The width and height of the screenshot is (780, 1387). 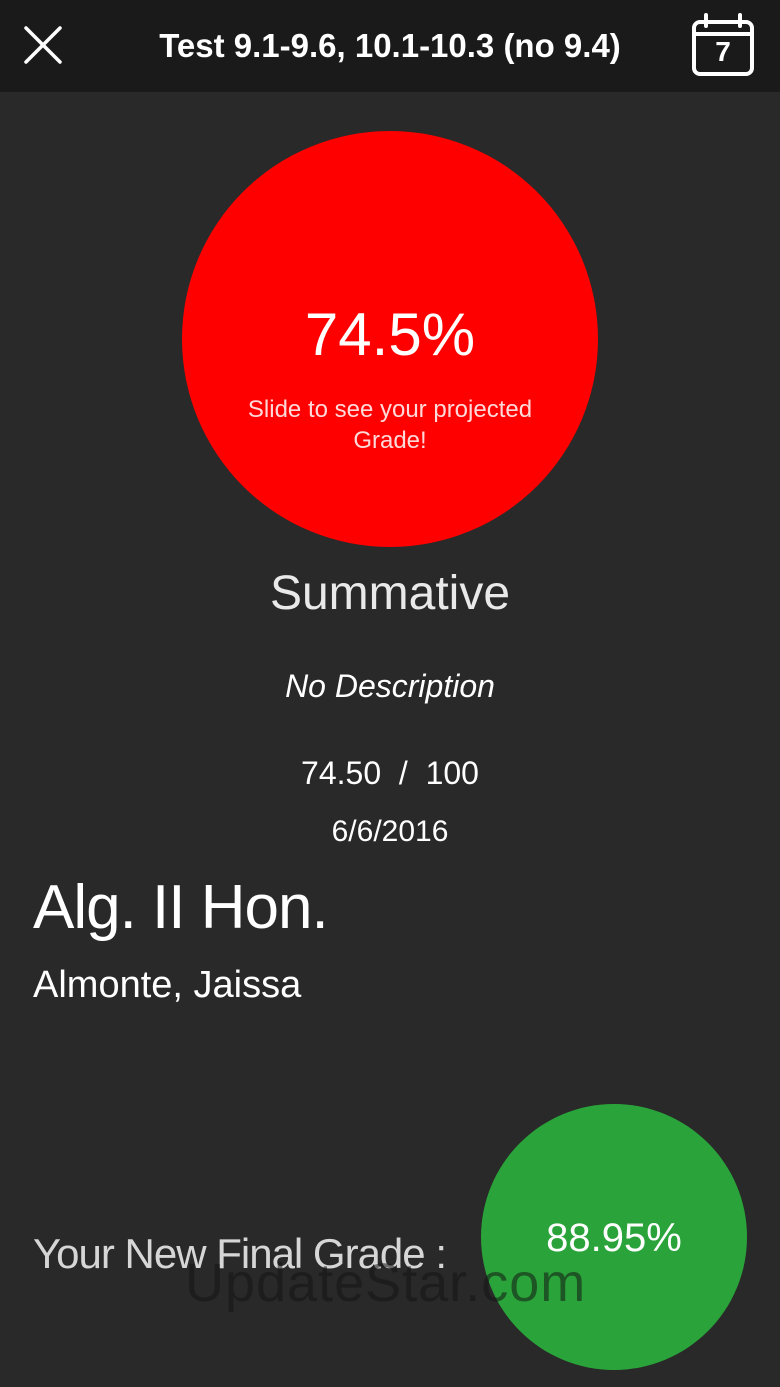 What do you see at coordinates (390, 593) in the screenshot?
I see `assignment-category: Summative` at bounding box center [390, 593].